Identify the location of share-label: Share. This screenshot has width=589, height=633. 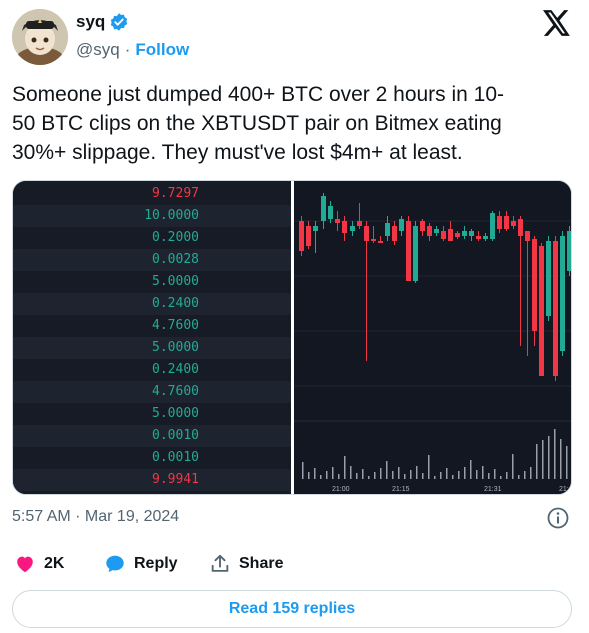
(261, 563).